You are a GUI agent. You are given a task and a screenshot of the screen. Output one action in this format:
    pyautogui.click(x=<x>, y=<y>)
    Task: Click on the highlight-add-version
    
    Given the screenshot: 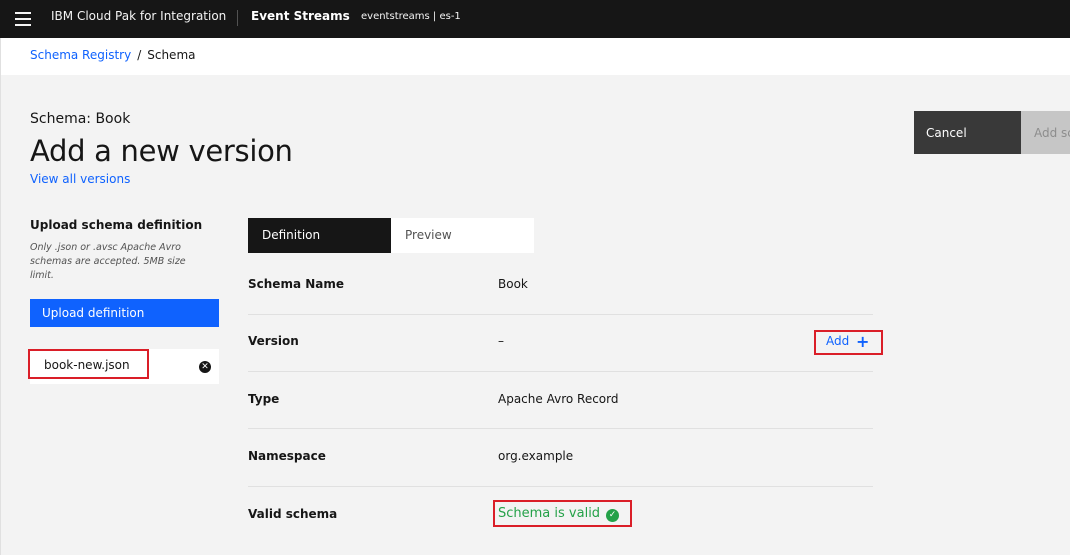 What is the action you would take?
    pyautogui.click(x=848, y=342)
    